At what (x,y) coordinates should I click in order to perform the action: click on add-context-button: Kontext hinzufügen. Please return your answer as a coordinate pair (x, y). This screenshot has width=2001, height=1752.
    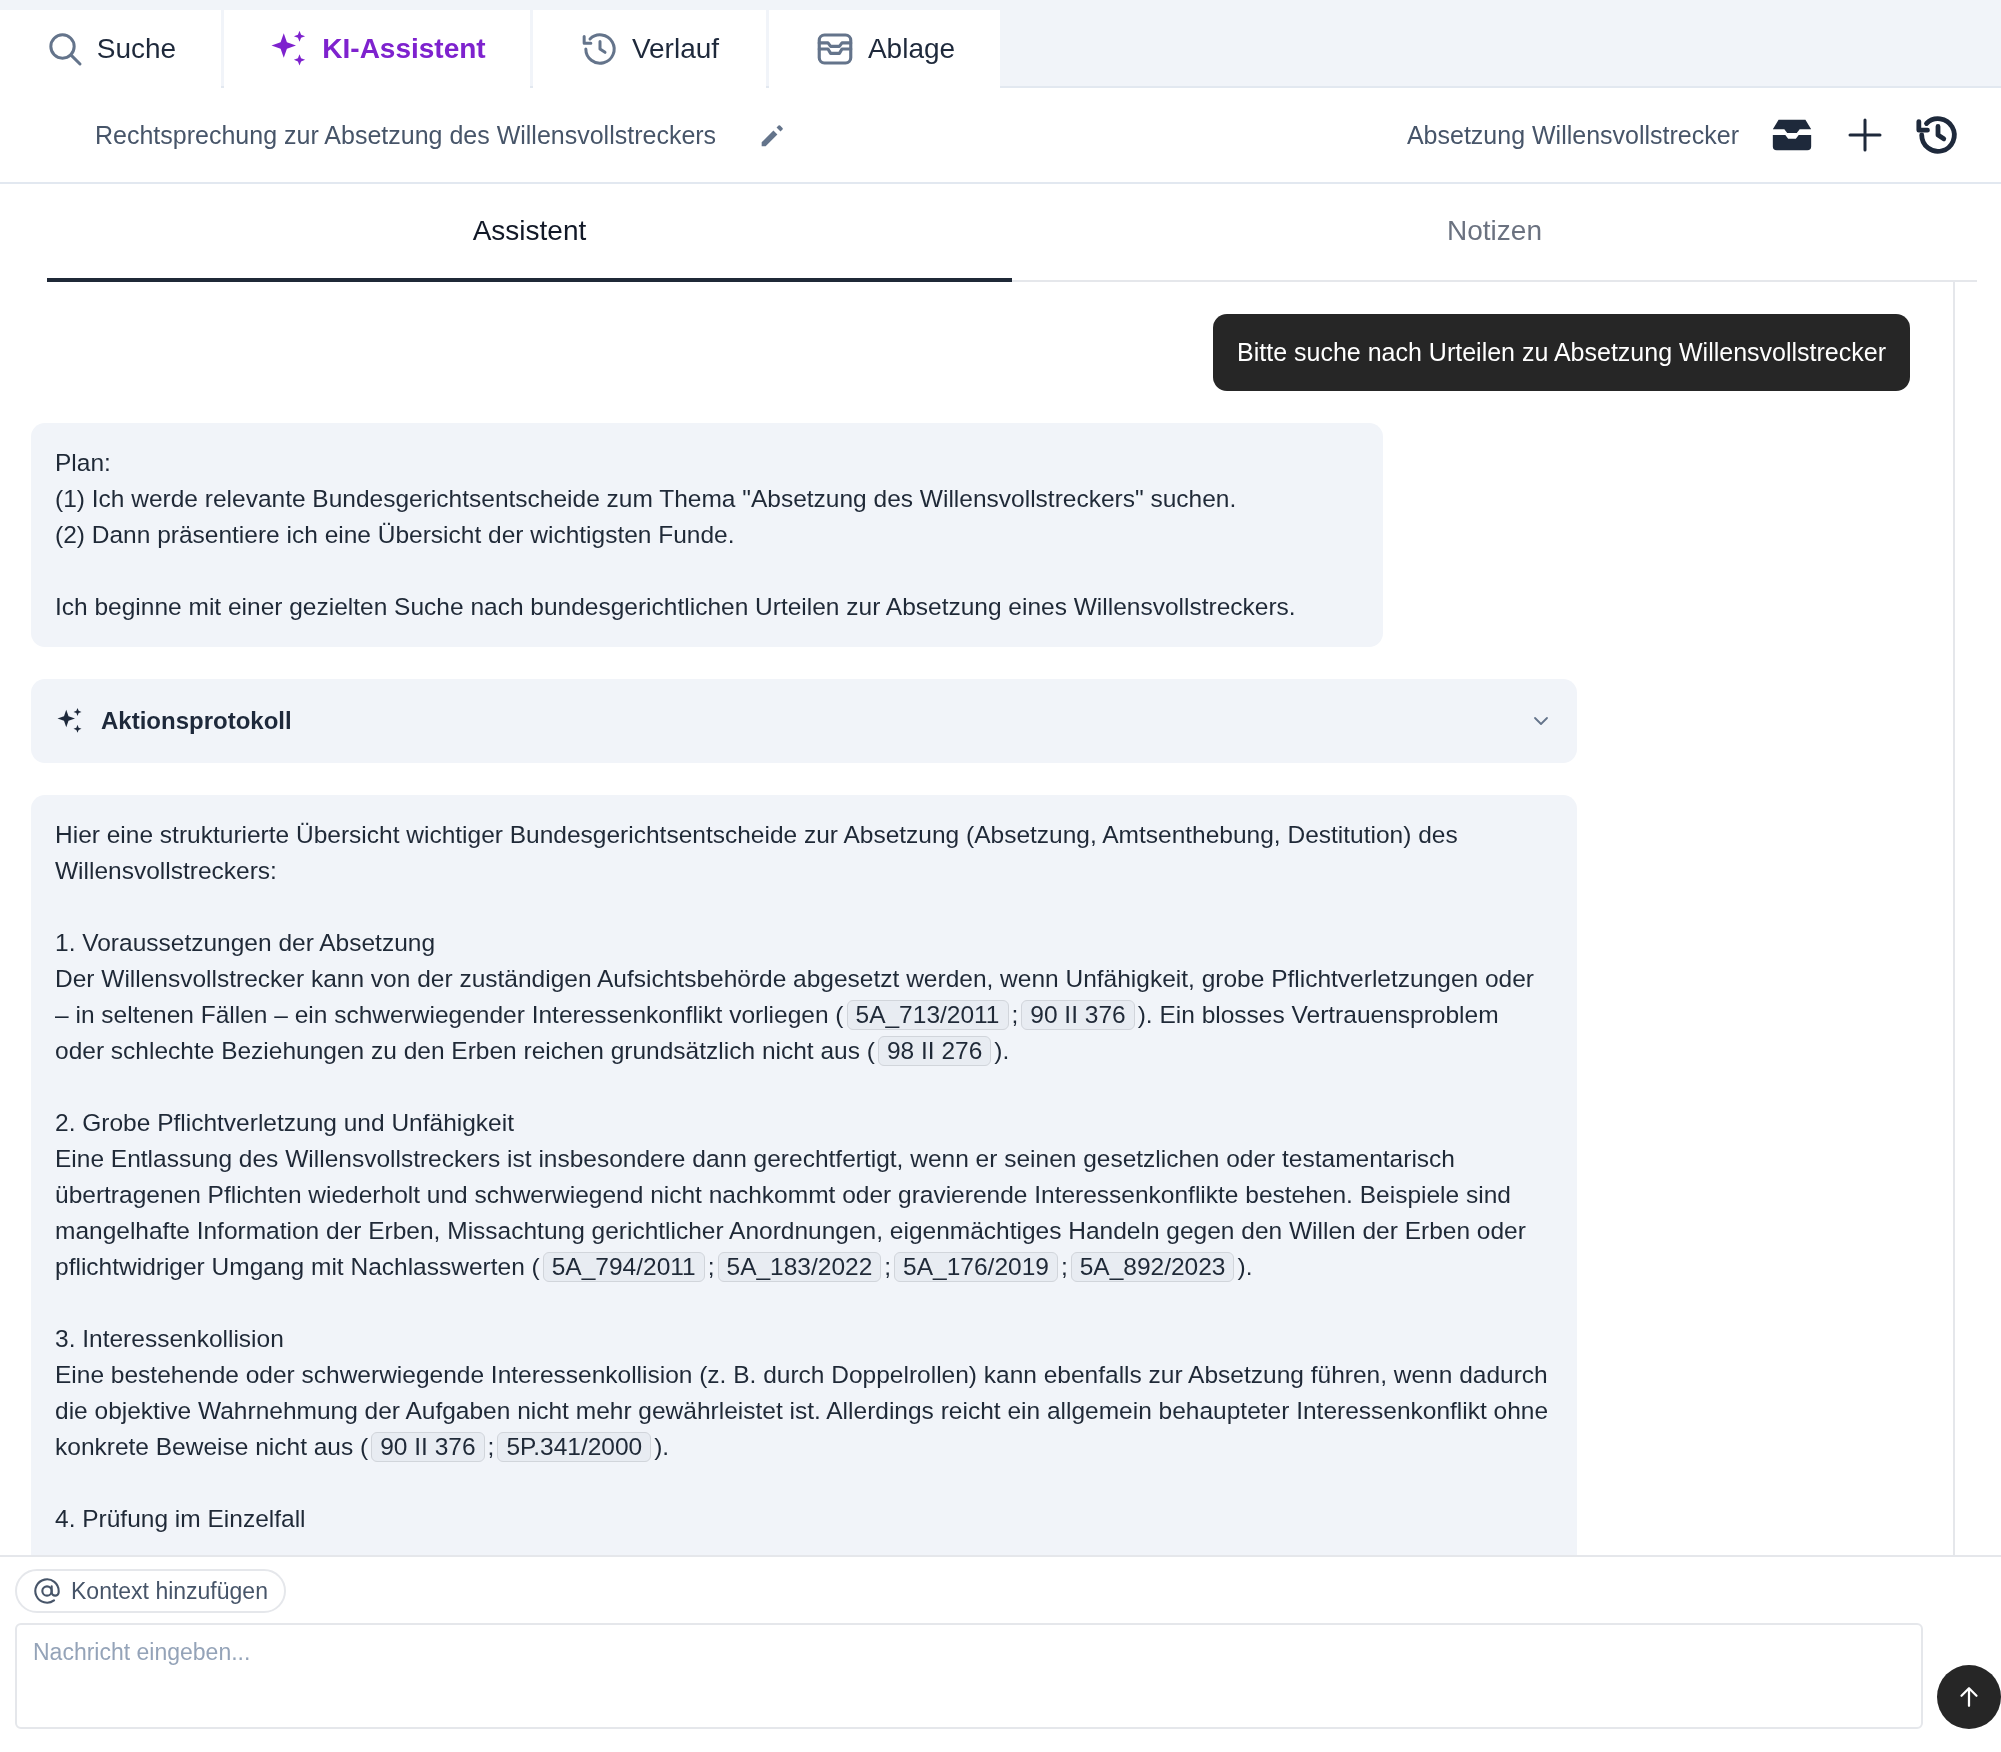
    Looking at the image, I should click on (150, 1591).